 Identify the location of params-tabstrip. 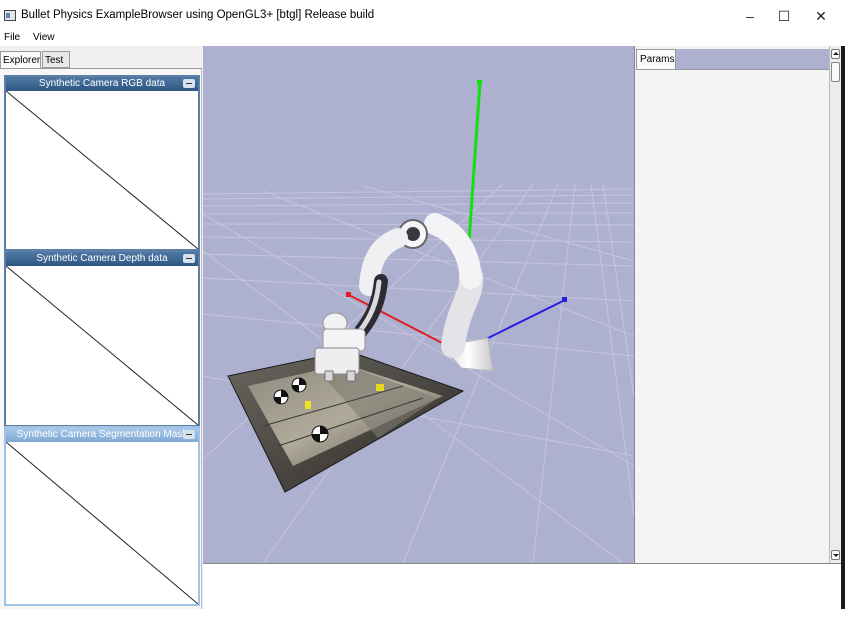
(752, 59).